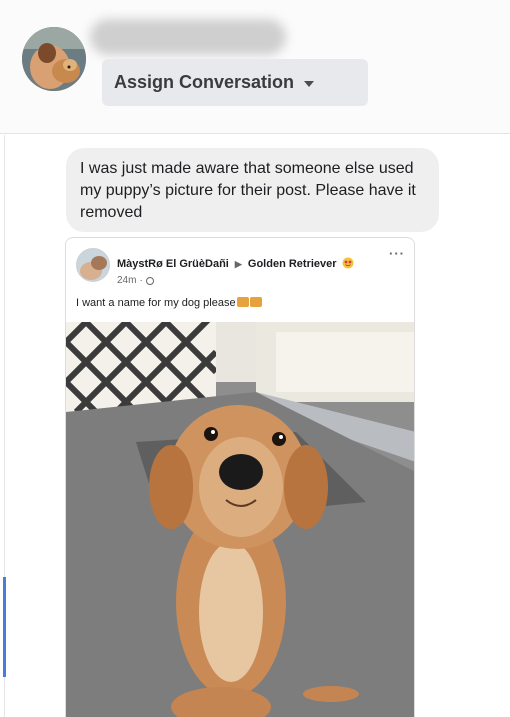 The image size is (510, 717). Describe the element at coordinates (173, 264) in the screenshot. I see `post-author-name: MàystRø El GrüèDañi` at that location.